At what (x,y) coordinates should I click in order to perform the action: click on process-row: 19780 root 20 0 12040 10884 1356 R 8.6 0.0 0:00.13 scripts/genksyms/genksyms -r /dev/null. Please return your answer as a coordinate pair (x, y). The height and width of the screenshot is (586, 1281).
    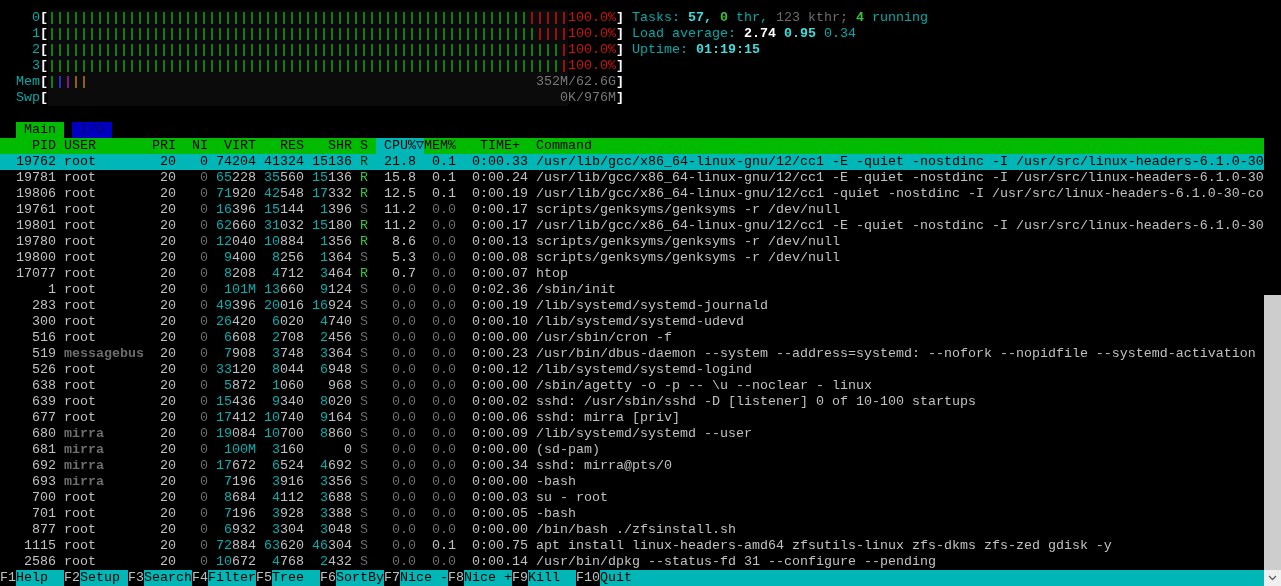
    Looking at the image, I should click on (632, 242).